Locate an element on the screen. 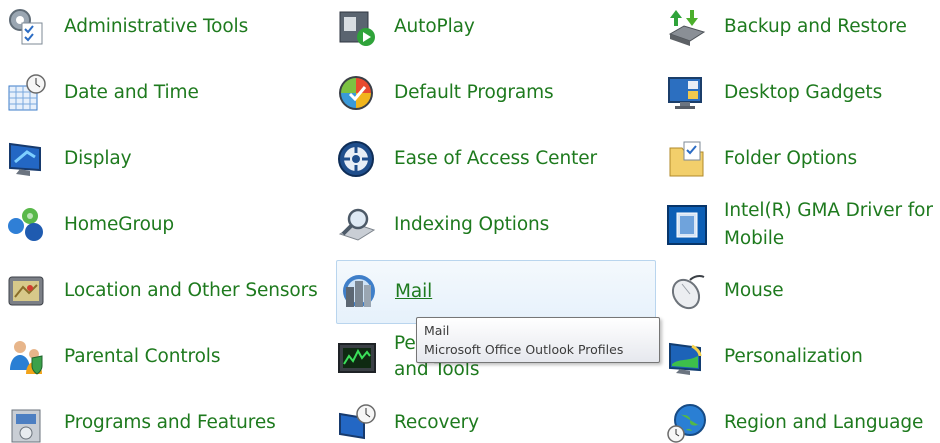 This screenshot has height=443, width=940. mouse-icon is located at coordinates (687, 291).